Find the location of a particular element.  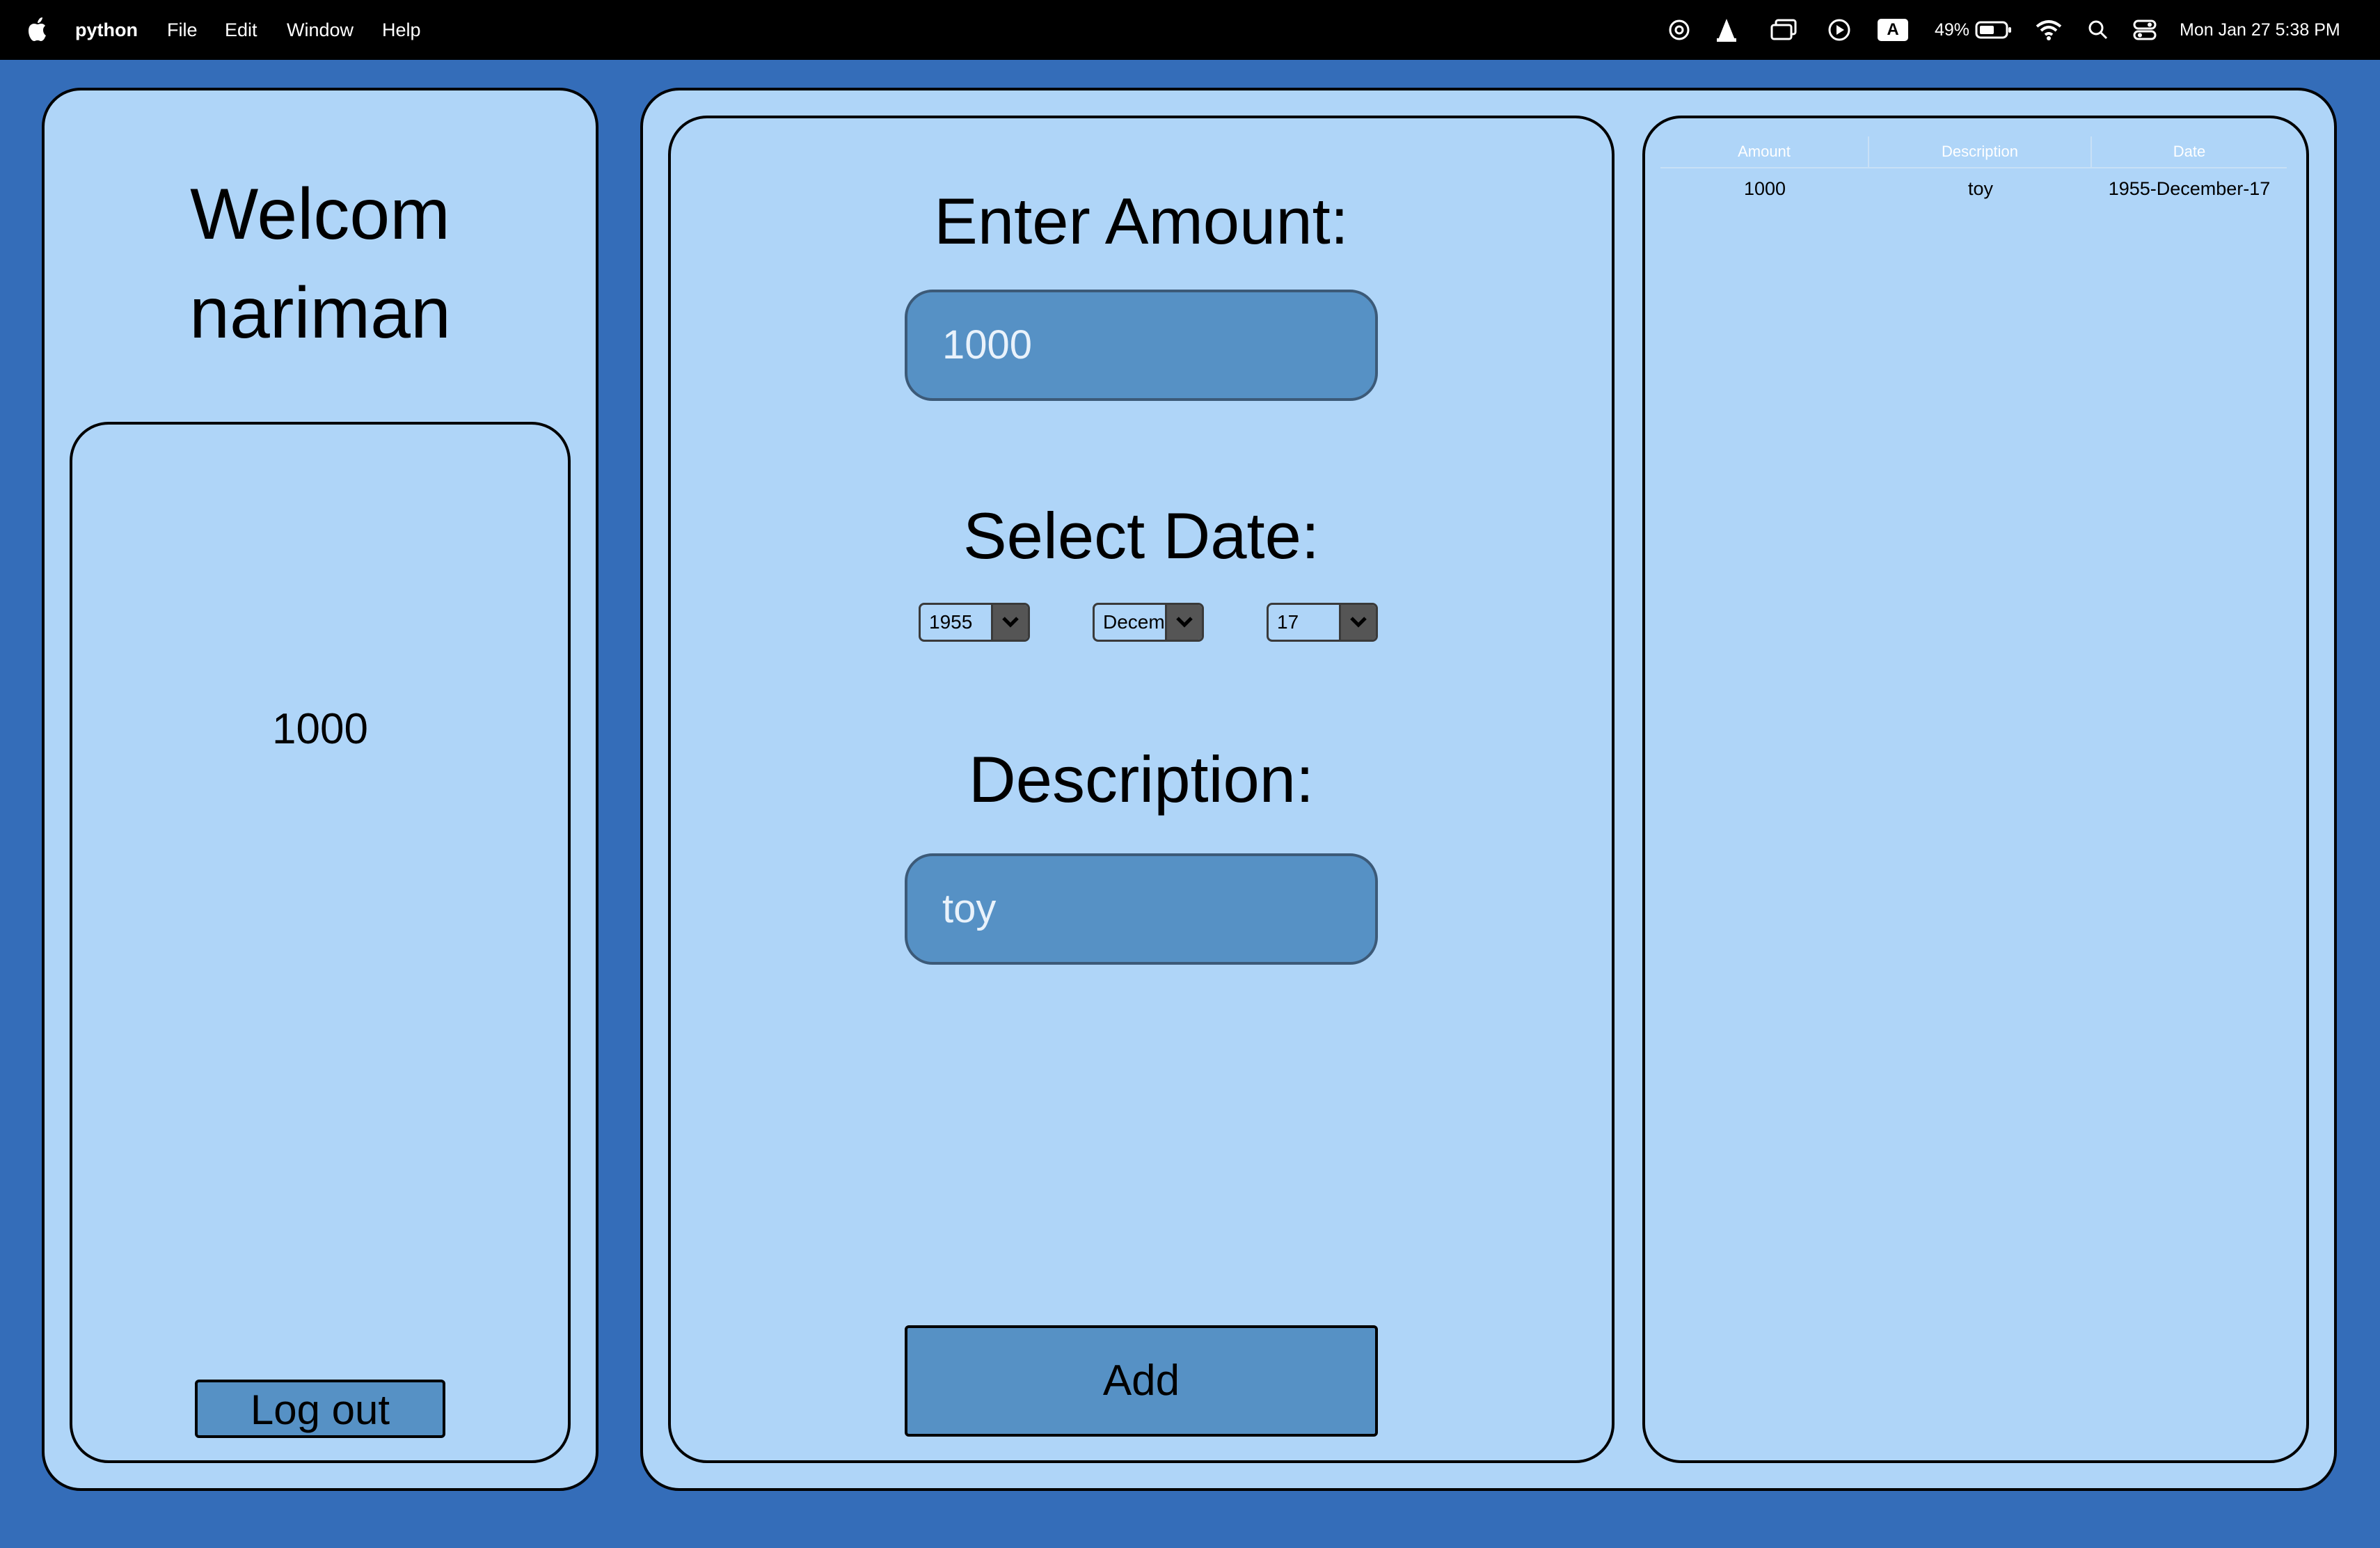

date-label: Select Date: is located at coordinates (1141, 535).